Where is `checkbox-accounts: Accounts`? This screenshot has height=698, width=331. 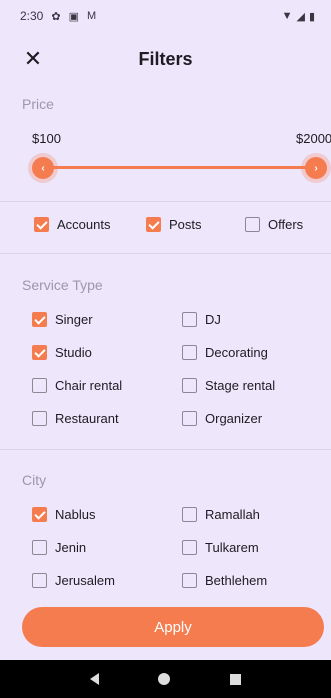 checkbox-accounts: Accounts is located at coordinates (72, 224).